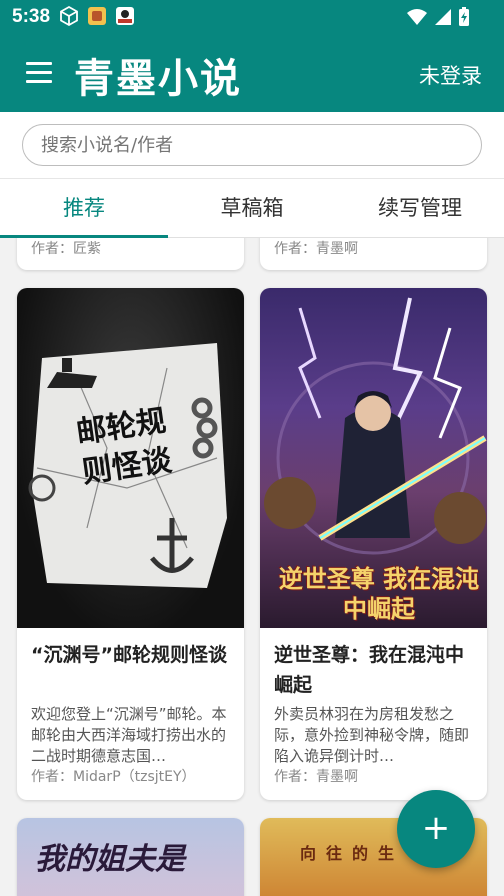 Image resolution: width=504 pixels, height=896 pixels. Describe the element at coordinates (66, 249) in the screenshot. I see `card-author: 作者：匠紫` at that location.